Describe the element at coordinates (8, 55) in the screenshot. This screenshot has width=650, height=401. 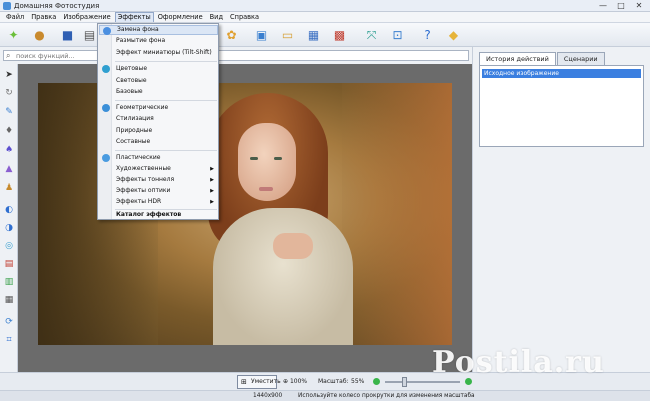
I see `search-icon: ⌕` at that location.